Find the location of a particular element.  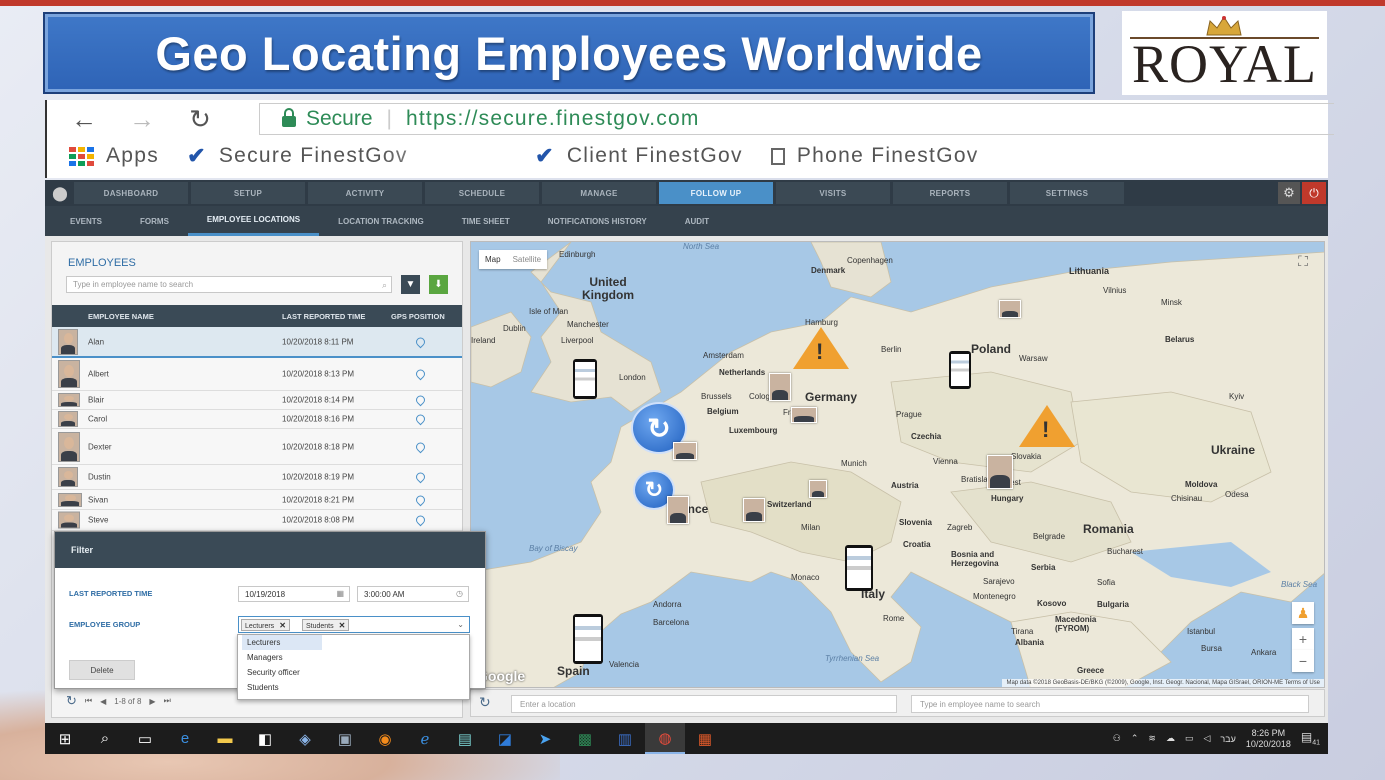

fullscreen-icon: ⛶ is located at coordinates (1303, 261).